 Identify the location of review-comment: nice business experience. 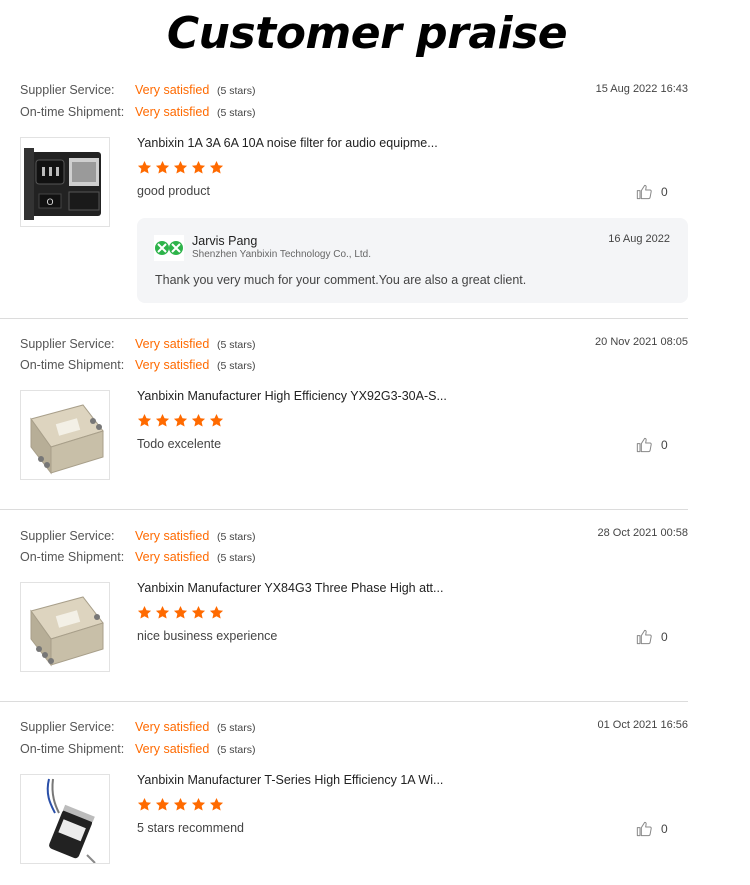
(207, 636).